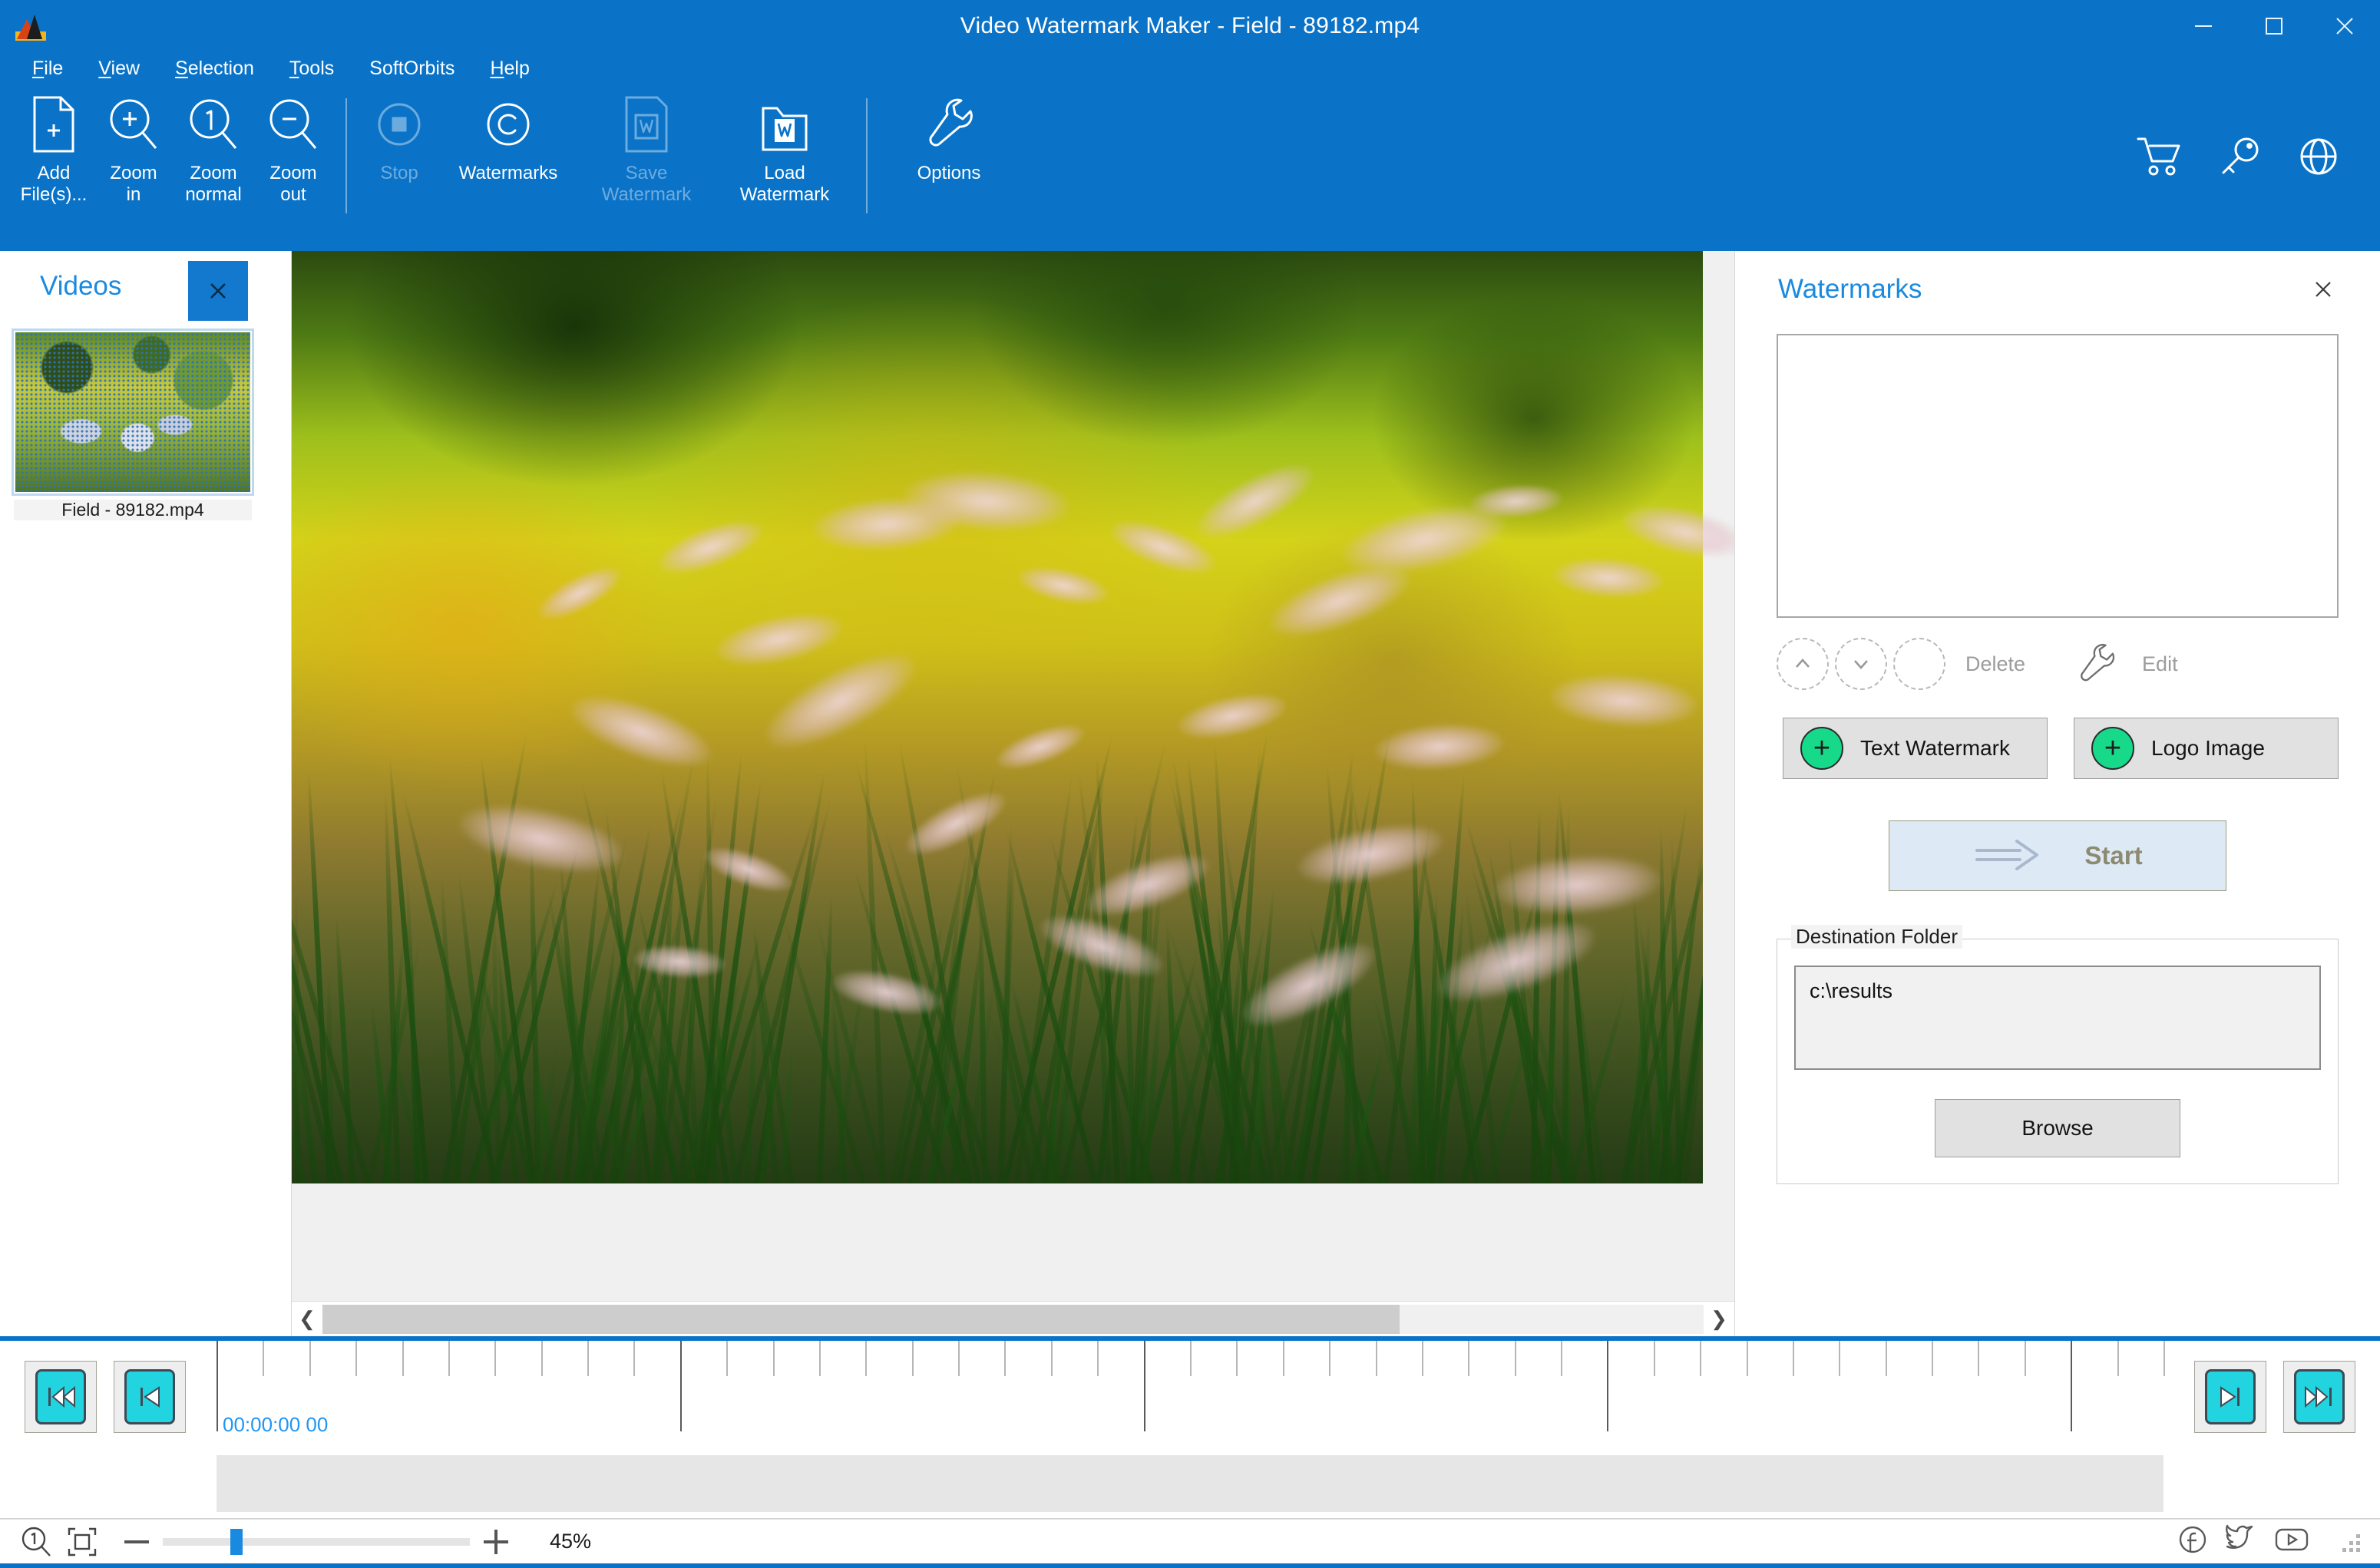 The width and height of the screenshot is (2380, 1568). I want to click on add-logo-image-button: + Logo Image, so click(2206, 748).